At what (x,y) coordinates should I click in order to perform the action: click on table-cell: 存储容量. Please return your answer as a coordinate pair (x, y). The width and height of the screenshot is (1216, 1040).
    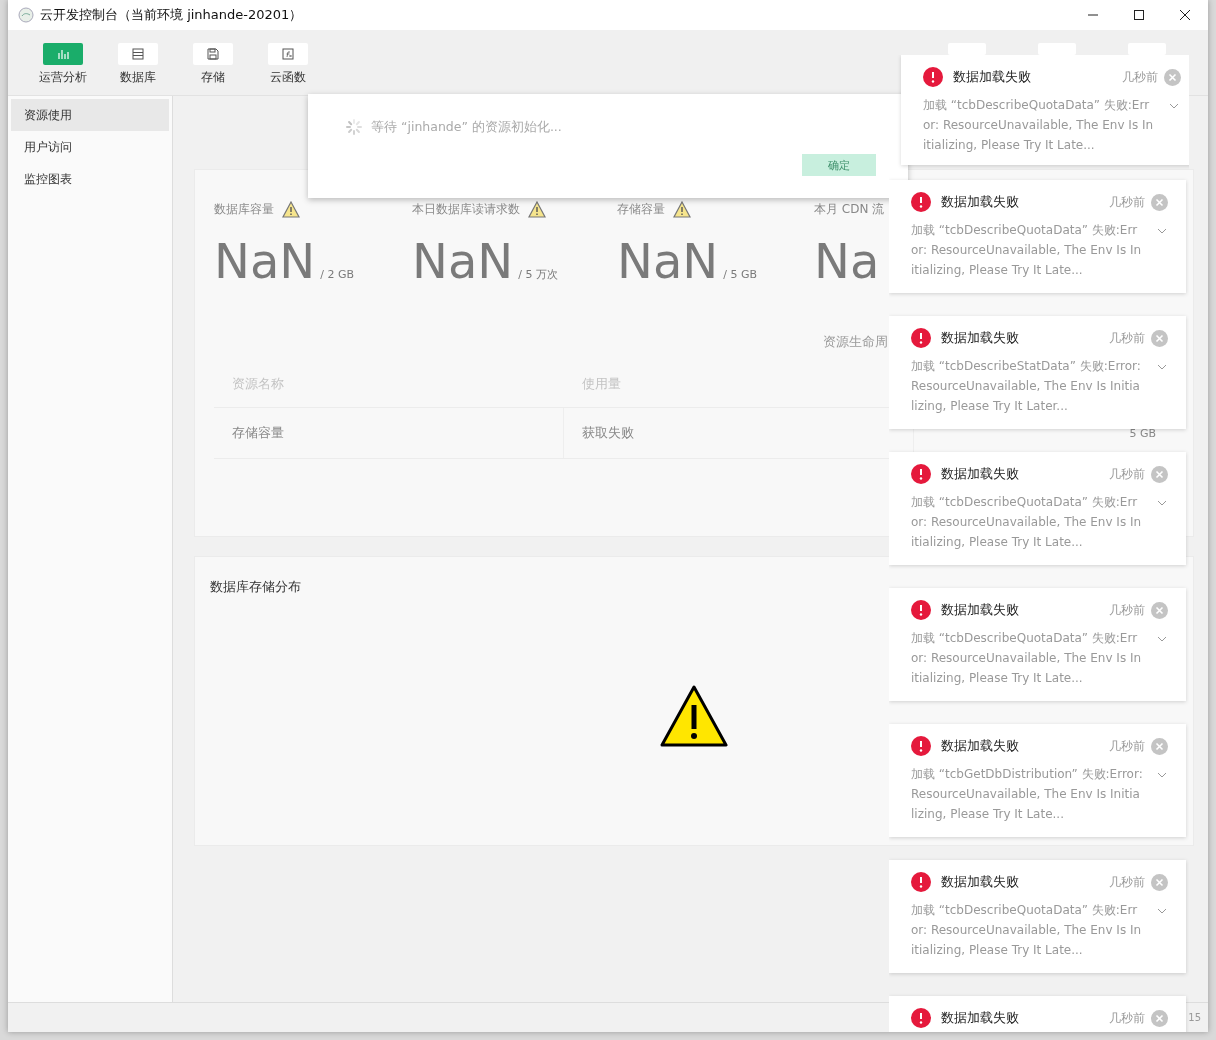
    Looking at the image, I should click on (389, 433).